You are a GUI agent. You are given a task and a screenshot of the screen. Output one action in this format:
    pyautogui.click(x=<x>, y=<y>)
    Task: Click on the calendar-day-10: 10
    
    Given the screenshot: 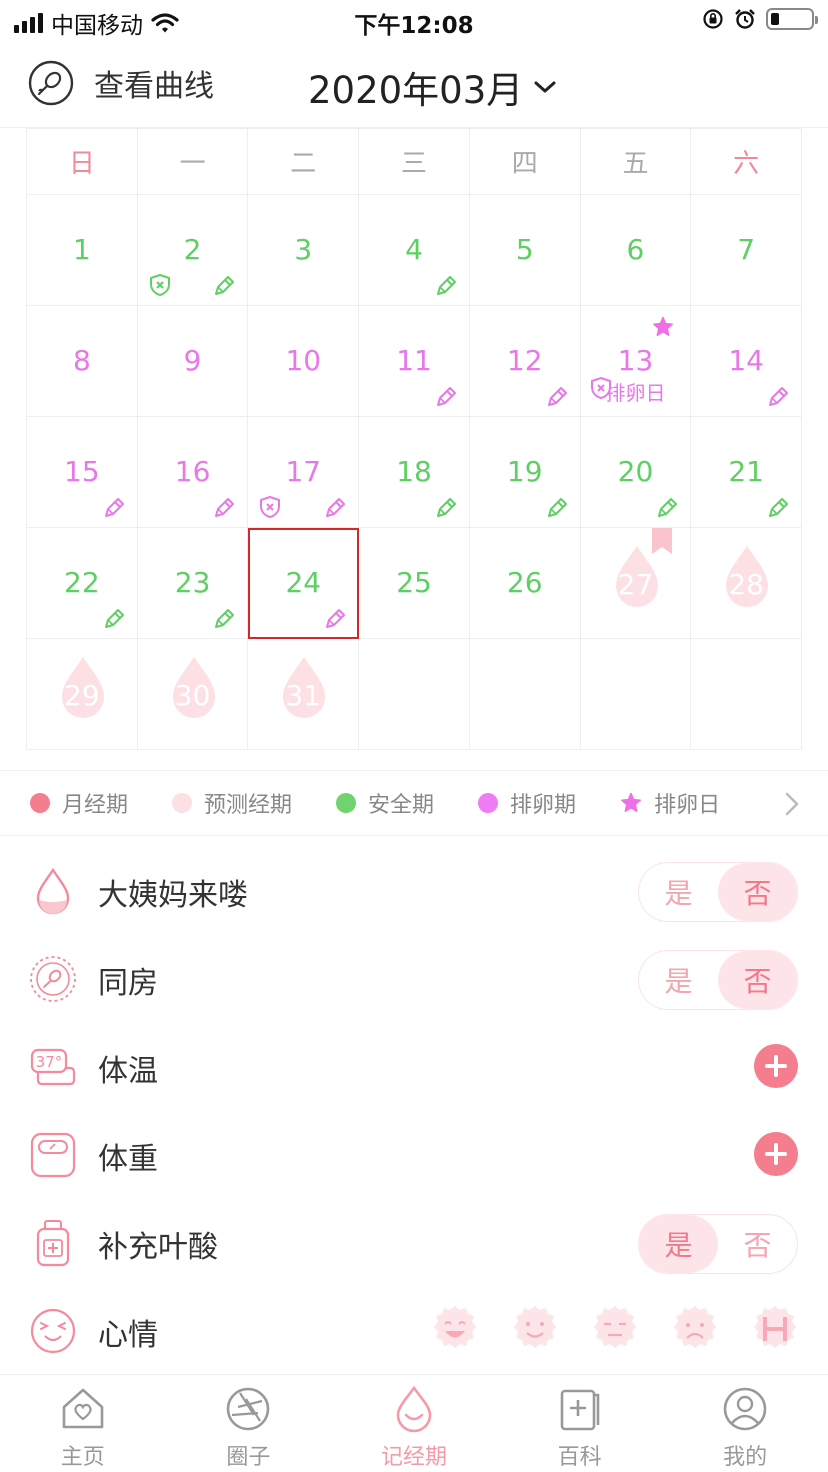 What is the action you would take?
    pyautogui.click(x=304, y=361)
    